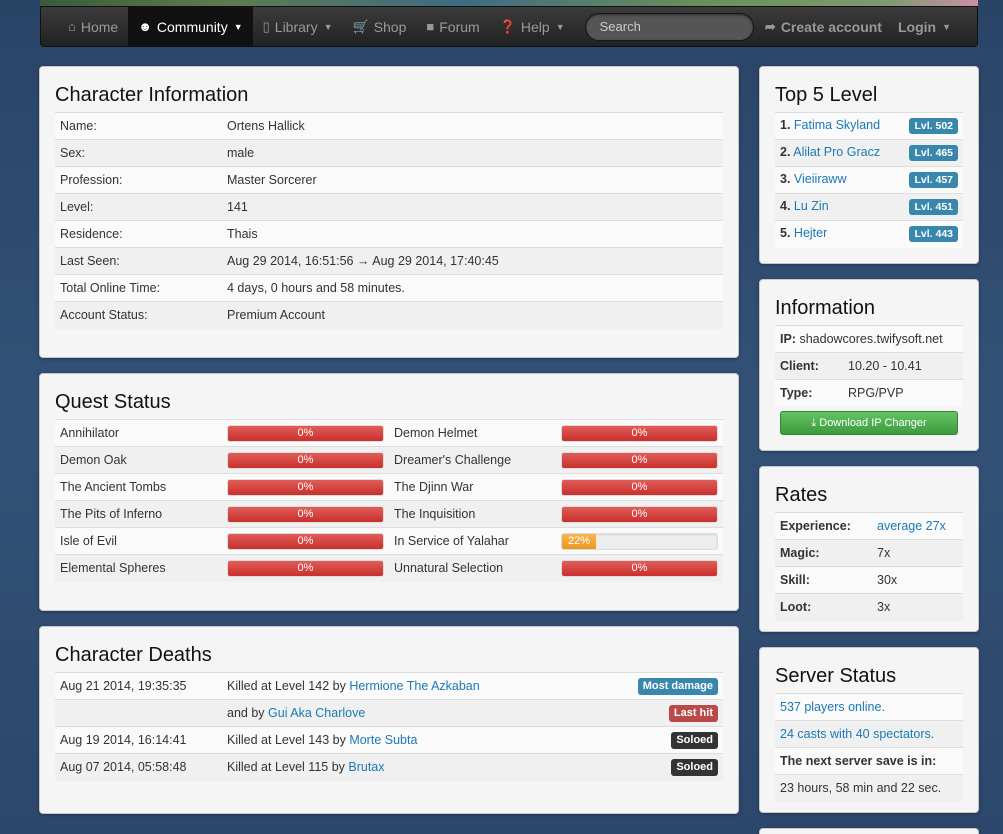 Image resolution: width=1003 pixels, height=834 pixels. I want to click on nav-help: ❓ Help ▼, so click(532, 26).